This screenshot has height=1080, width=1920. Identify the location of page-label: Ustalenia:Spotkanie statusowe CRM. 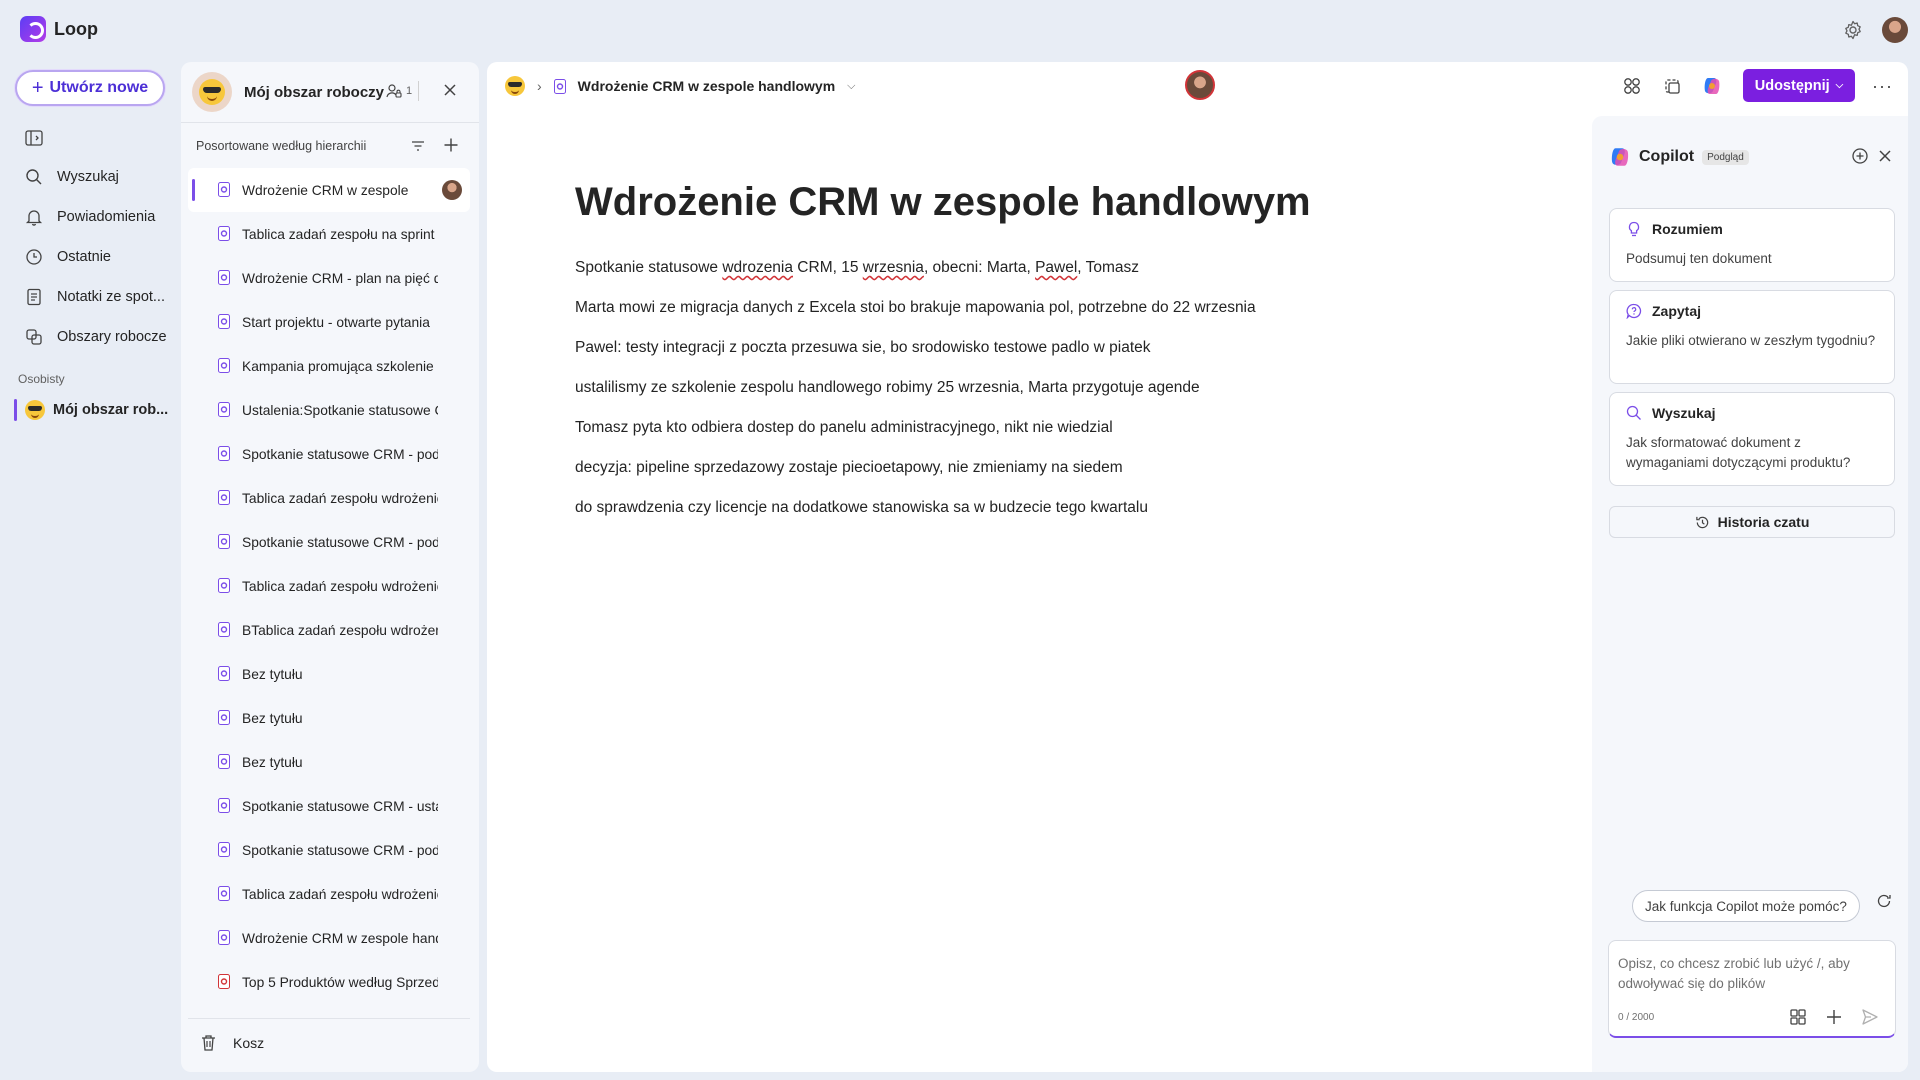
(340, 410).